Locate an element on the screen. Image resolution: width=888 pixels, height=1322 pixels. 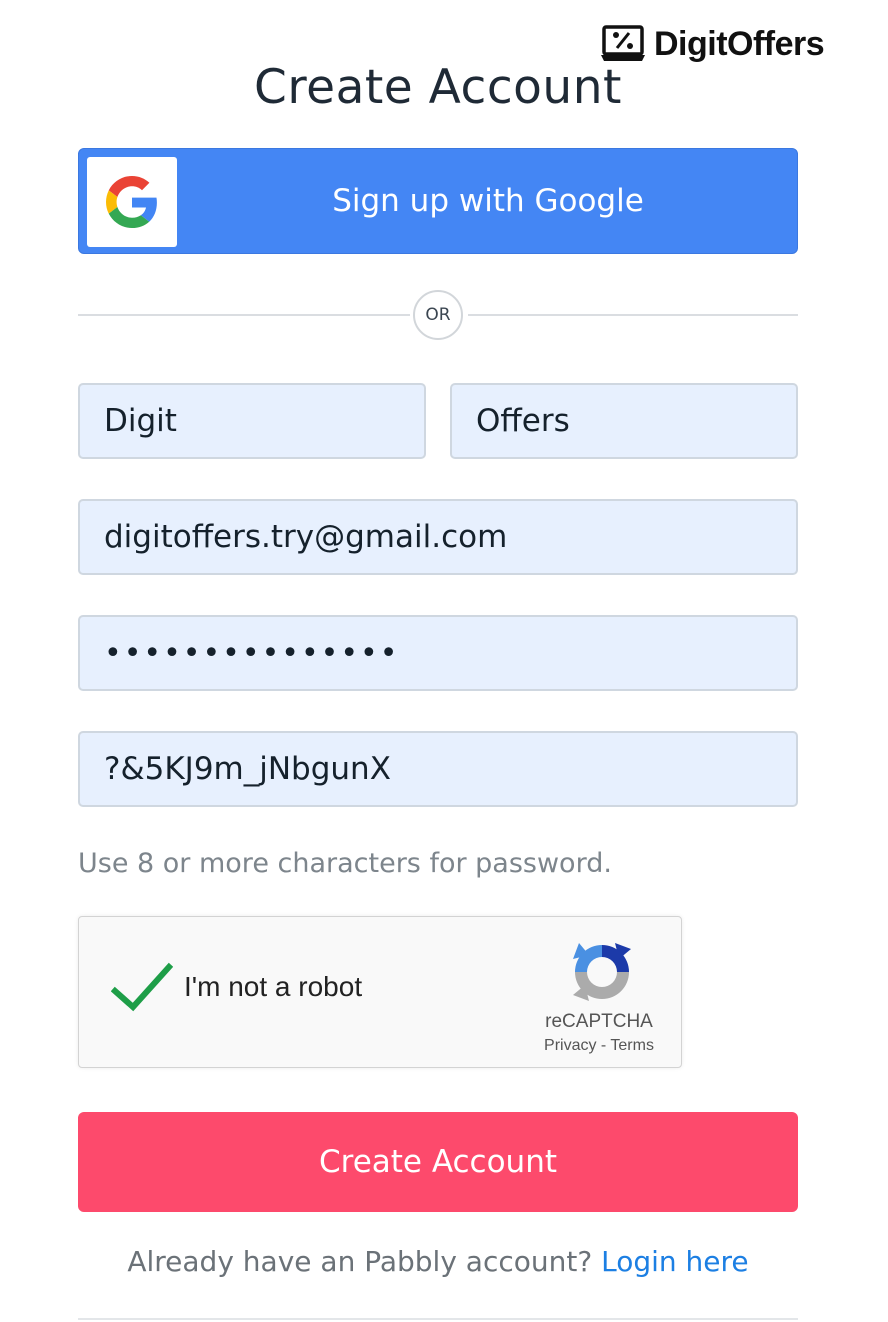
login-link: Login here is located at coordinates (675, 1261).